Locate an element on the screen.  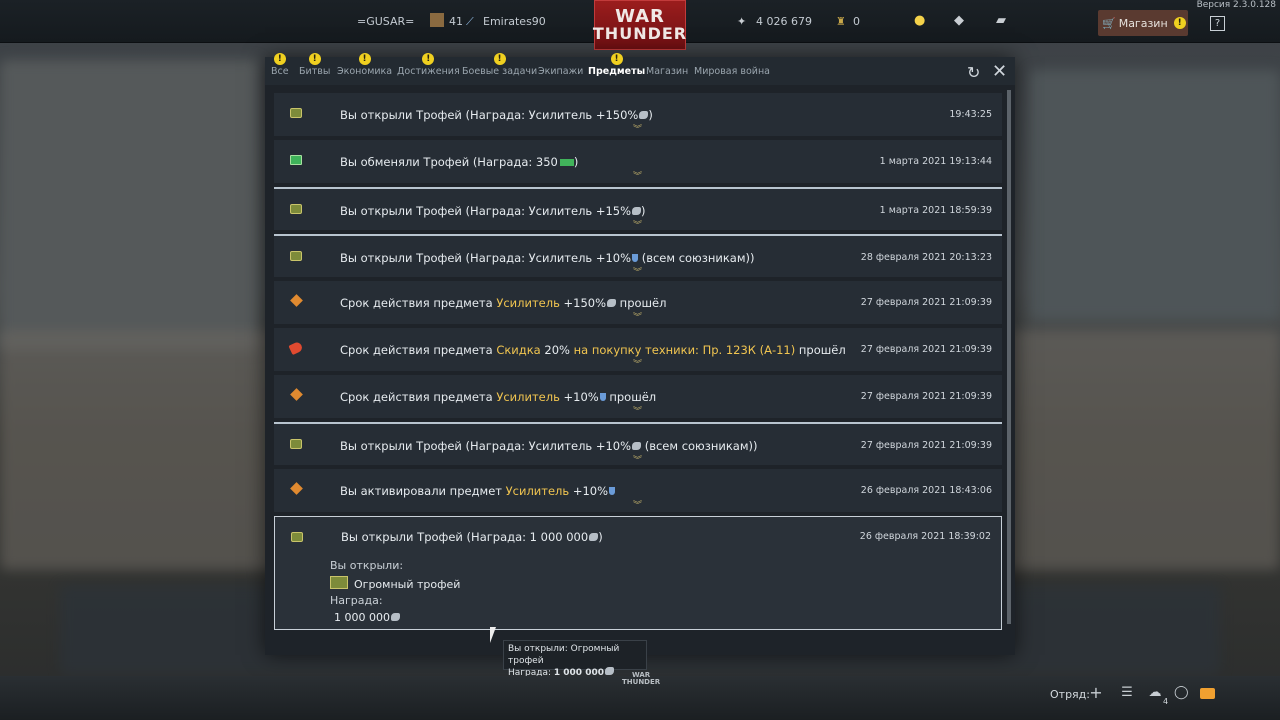
tab-1: Битвы! is located at coordinates (315, 65).